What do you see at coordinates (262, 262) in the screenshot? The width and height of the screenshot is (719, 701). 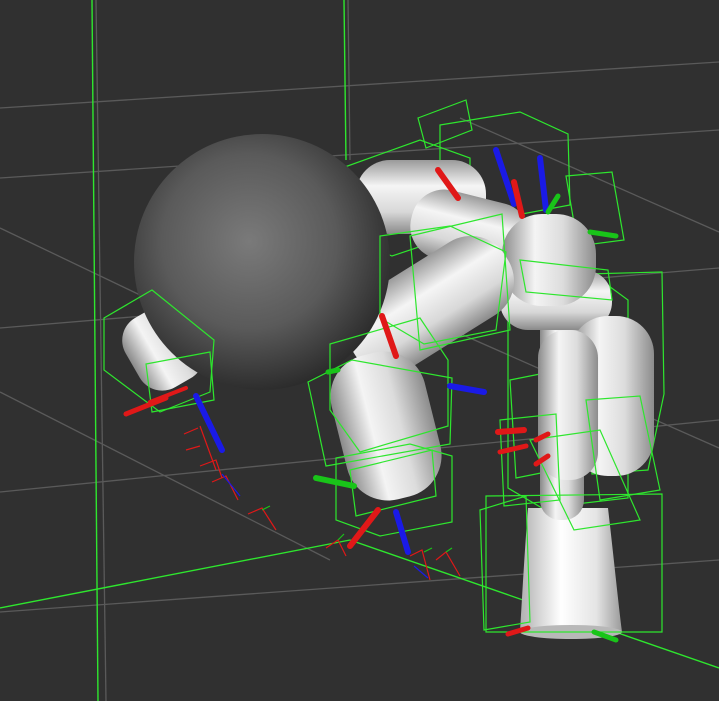 I see `sphere-obstacle` at bounding box center [262, 262].